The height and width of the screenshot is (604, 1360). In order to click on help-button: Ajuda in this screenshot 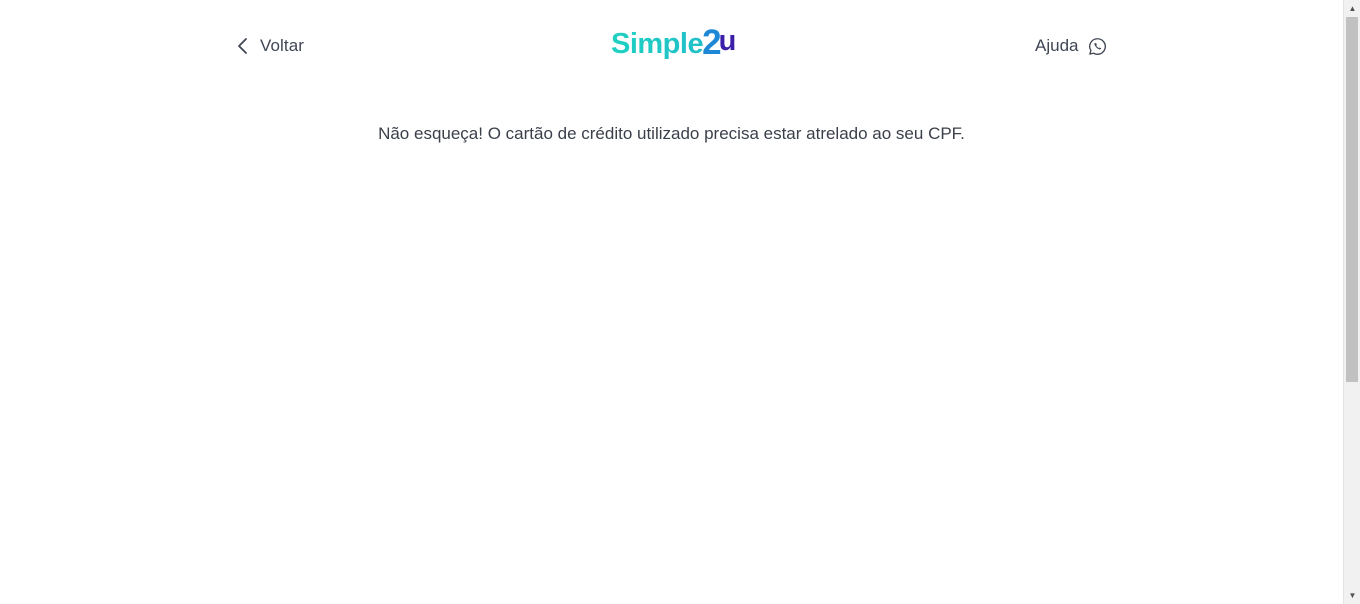, I will do `click(1071, 46)`.